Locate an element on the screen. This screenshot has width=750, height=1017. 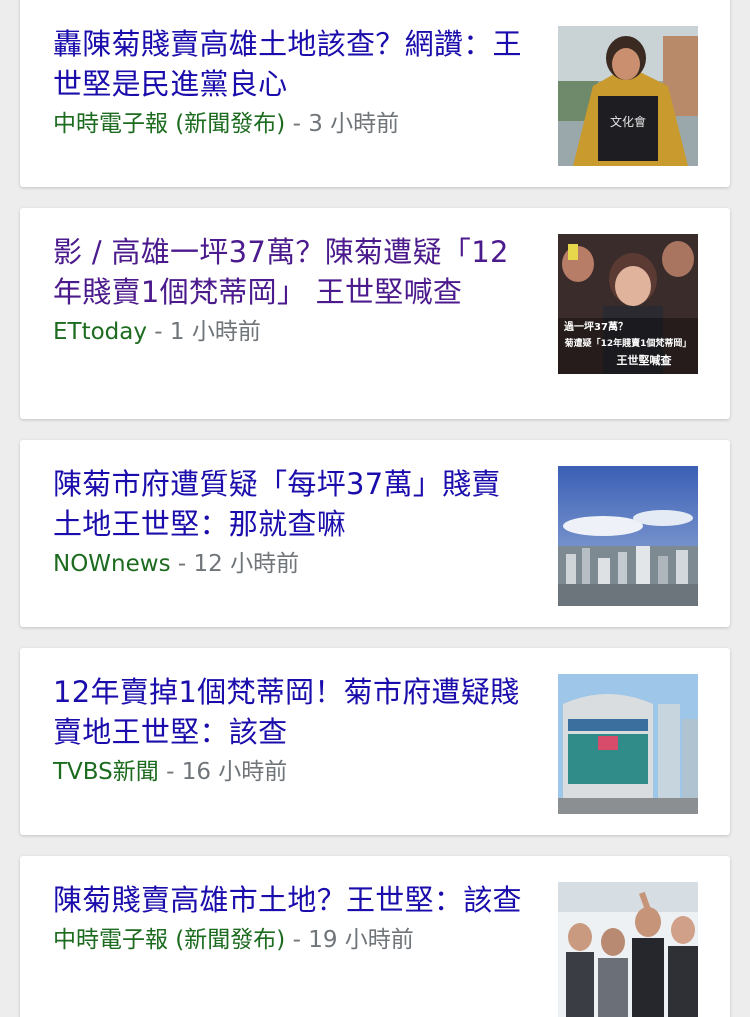
thumbnail-image-officials is located at coordinates (628, 949).